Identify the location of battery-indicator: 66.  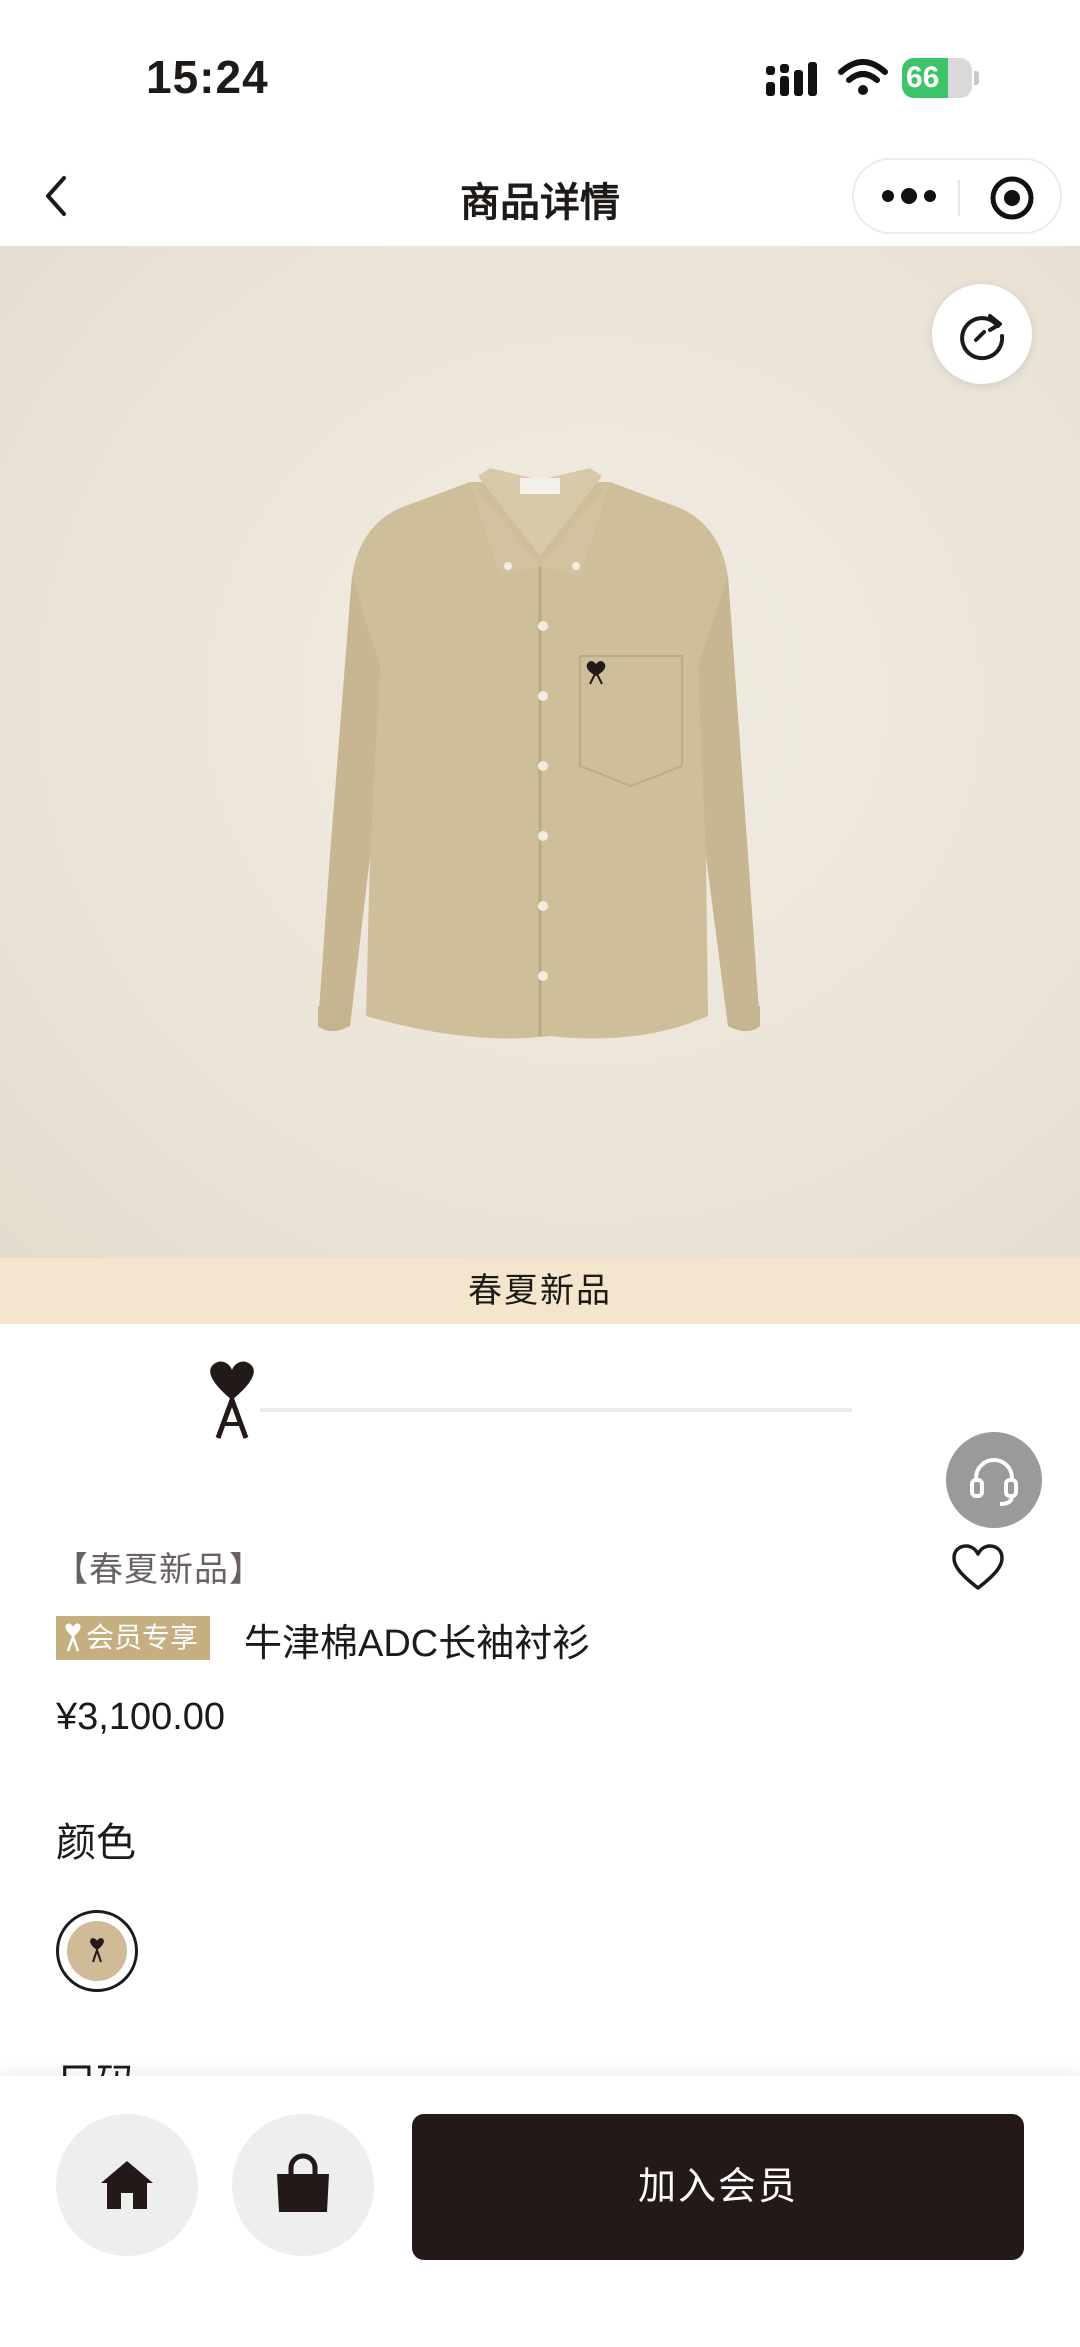
(940, 78).